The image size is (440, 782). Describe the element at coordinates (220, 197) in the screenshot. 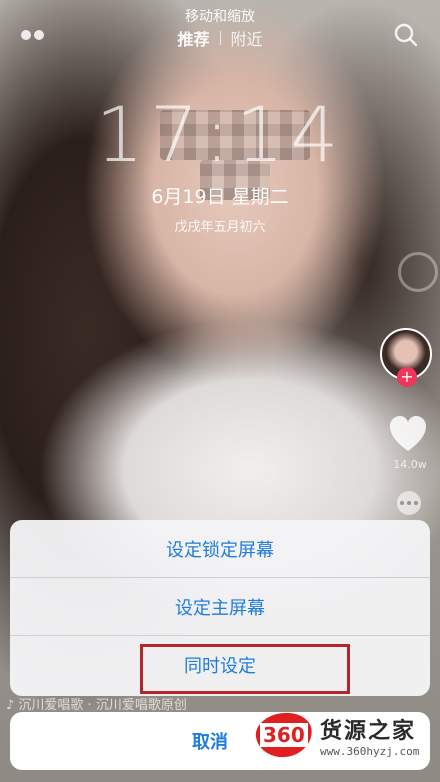

I see `lockscreen-date: 6月19日 星期二` at that location.